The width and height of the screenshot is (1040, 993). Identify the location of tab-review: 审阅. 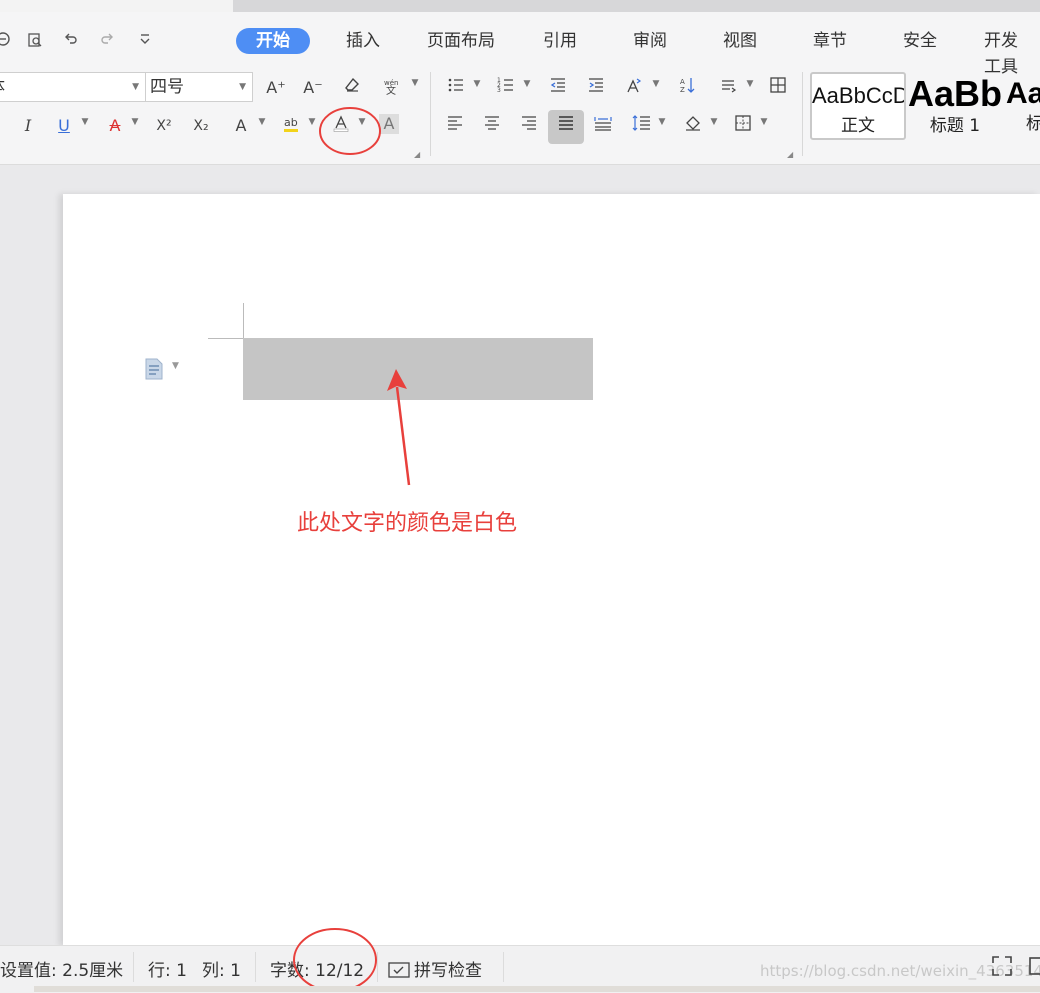
(650, 41).